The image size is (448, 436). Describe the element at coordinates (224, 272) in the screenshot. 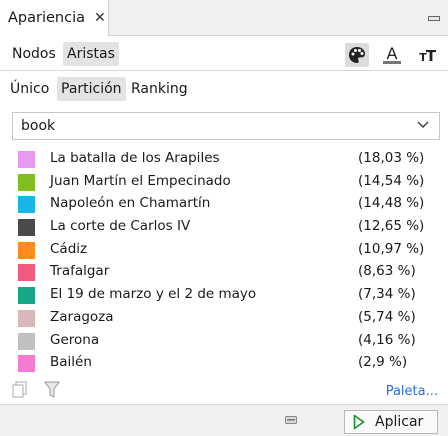

I see `list-item: Trafalgar (8,63 %)` at that location.